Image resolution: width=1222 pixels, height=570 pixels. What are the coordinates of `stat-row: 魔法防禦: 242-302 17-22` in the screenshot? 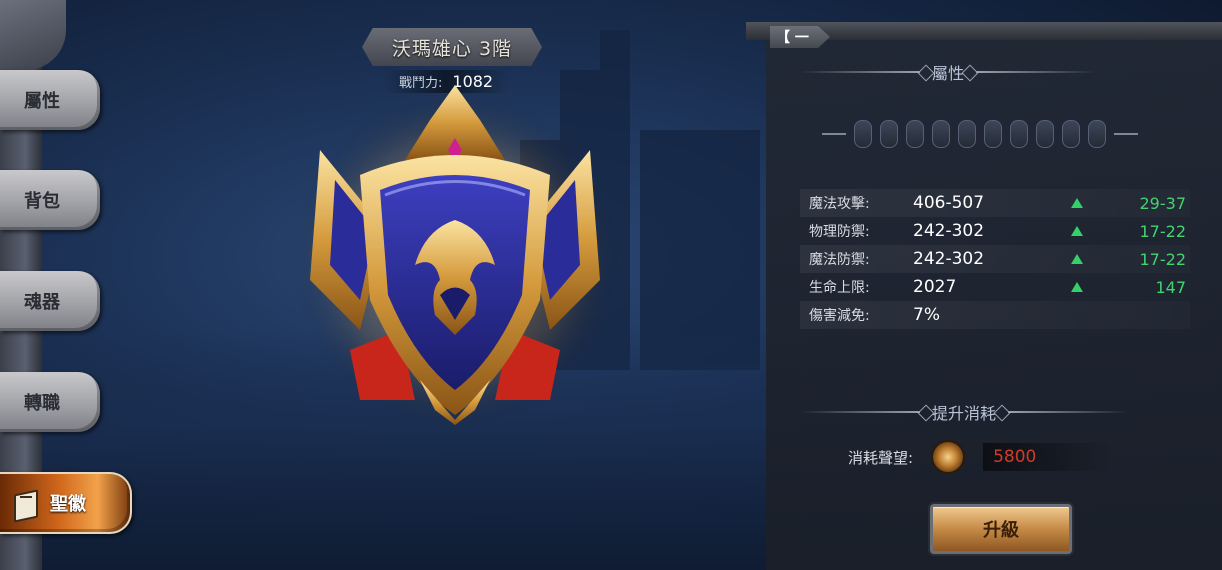 It's located at (995, 259).